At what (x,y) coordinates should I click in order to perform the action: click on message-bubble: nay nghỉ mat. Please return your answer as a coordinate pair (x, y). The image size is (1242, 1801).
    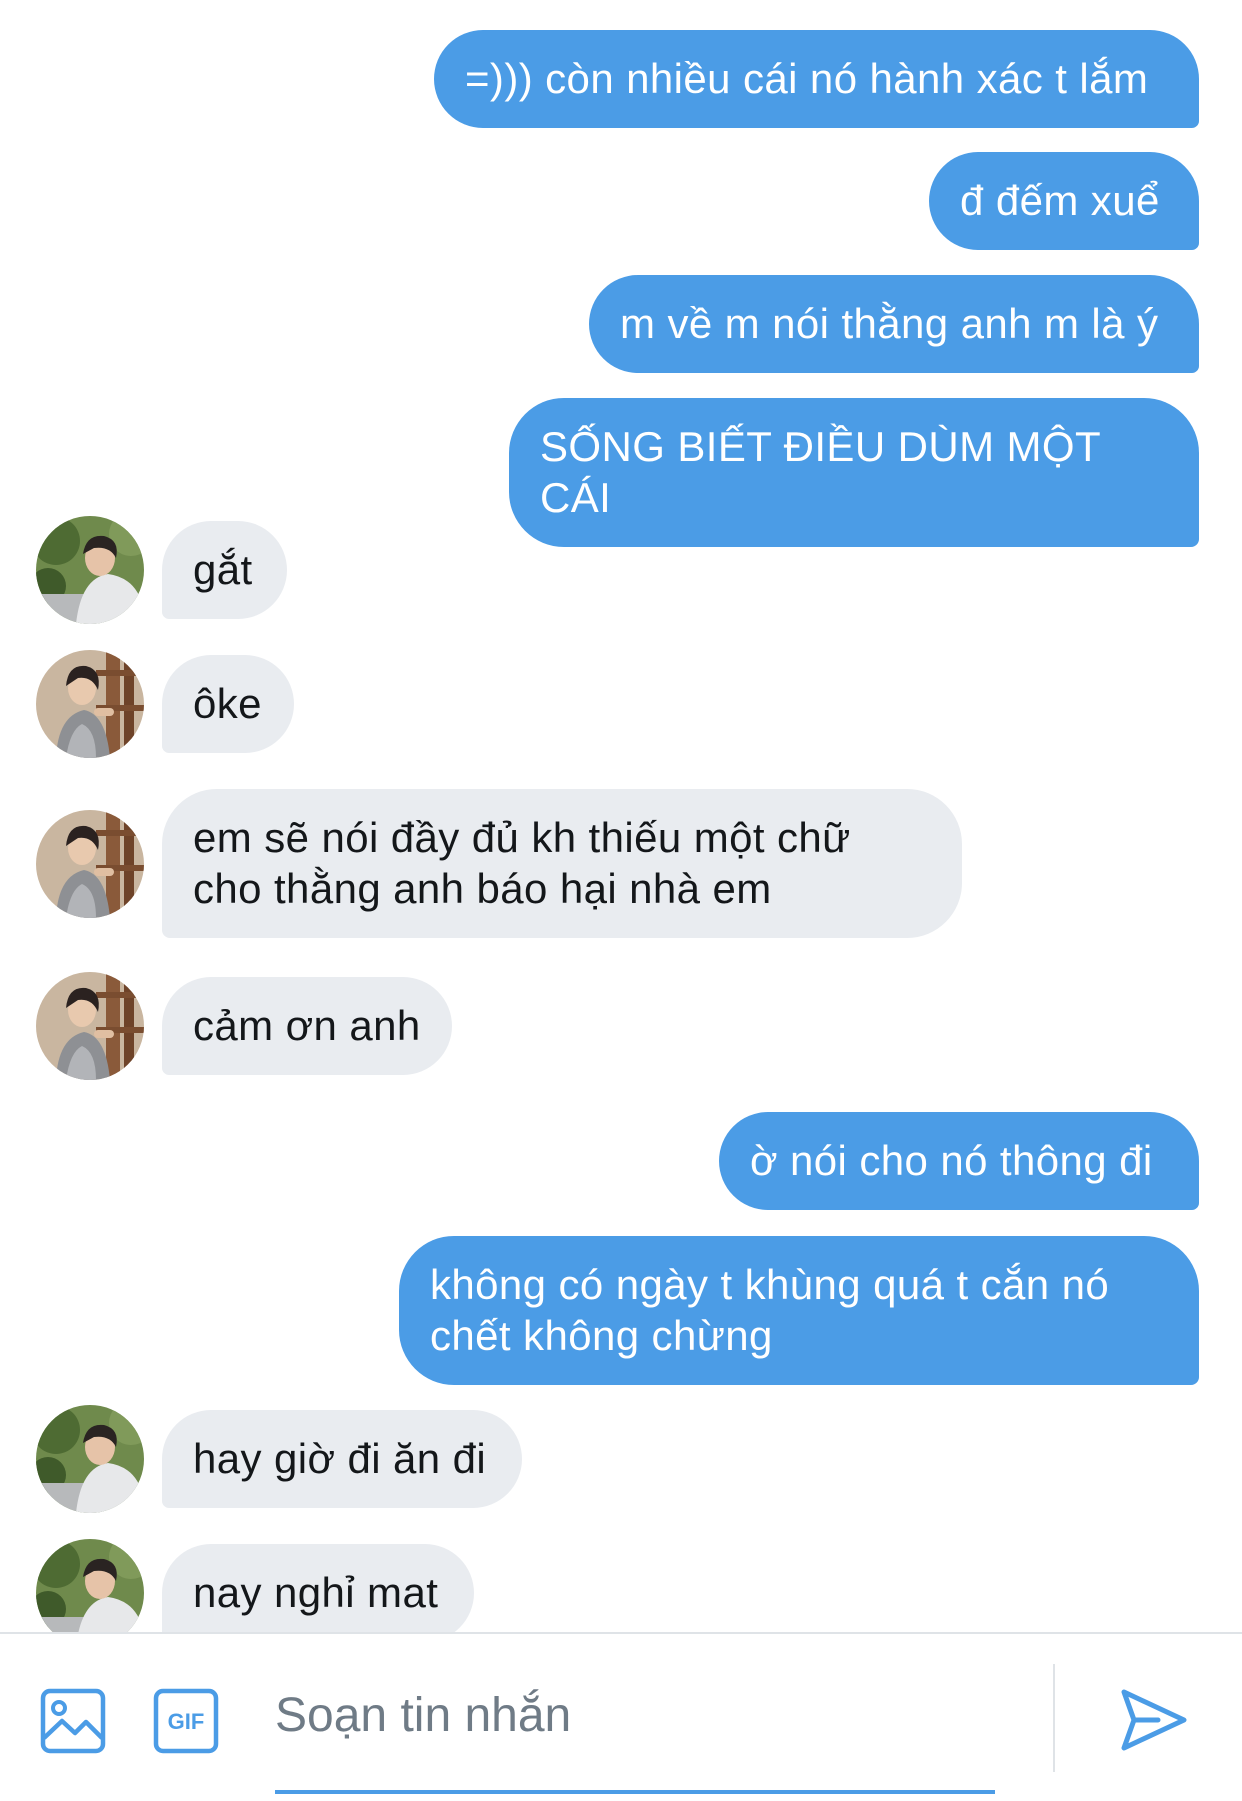
    Looking at the image, I should click on (318, 1588).